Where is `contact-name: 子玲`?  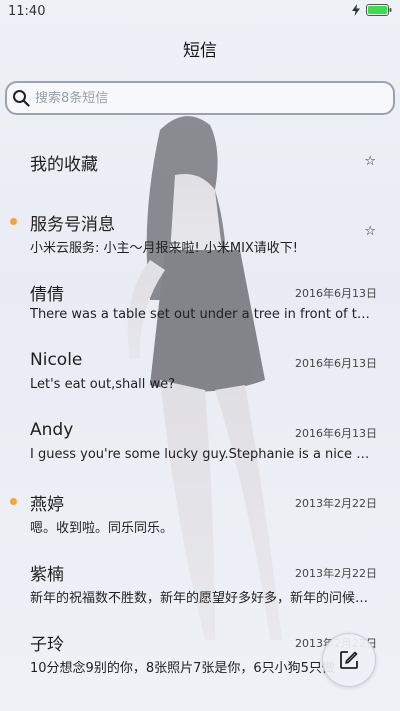
contact-name: 子玲 is located at coordinates (47, 645).